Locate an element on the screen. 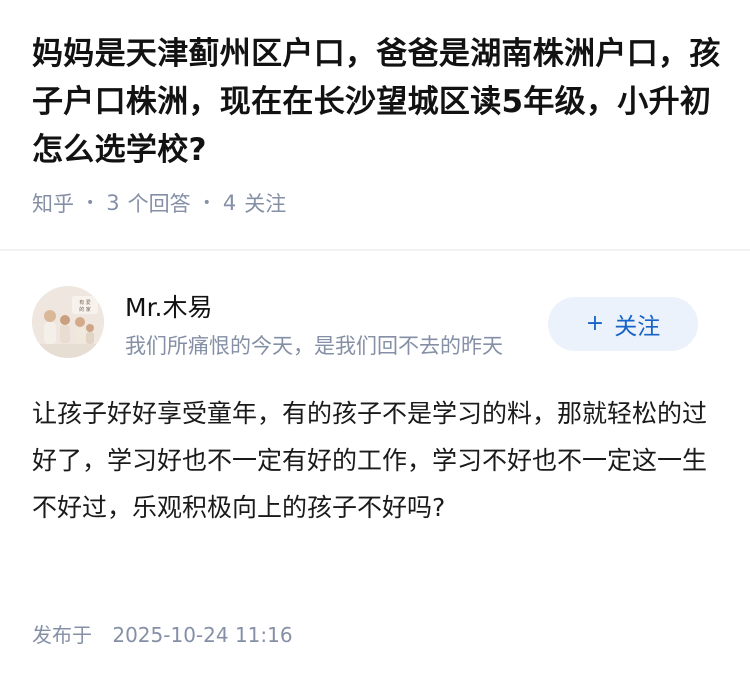  answer-count: 3 is located at coordinates (113, 203).